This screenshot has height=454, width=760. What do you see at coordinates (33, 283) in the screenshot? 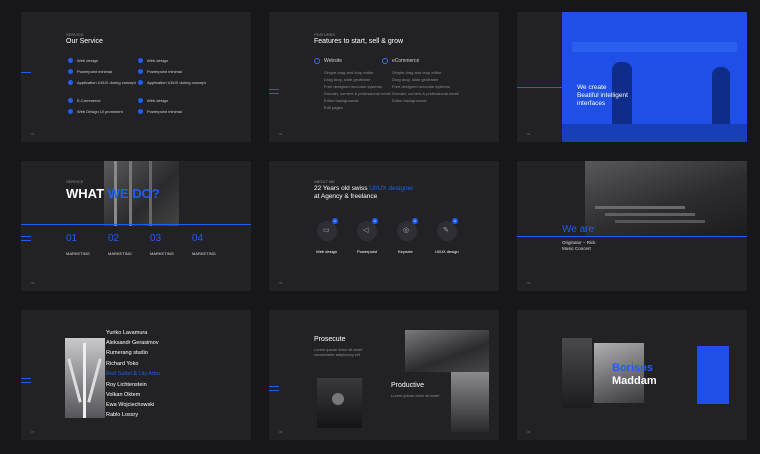
I see `page-number: 04` at bounding box center [33, 283].